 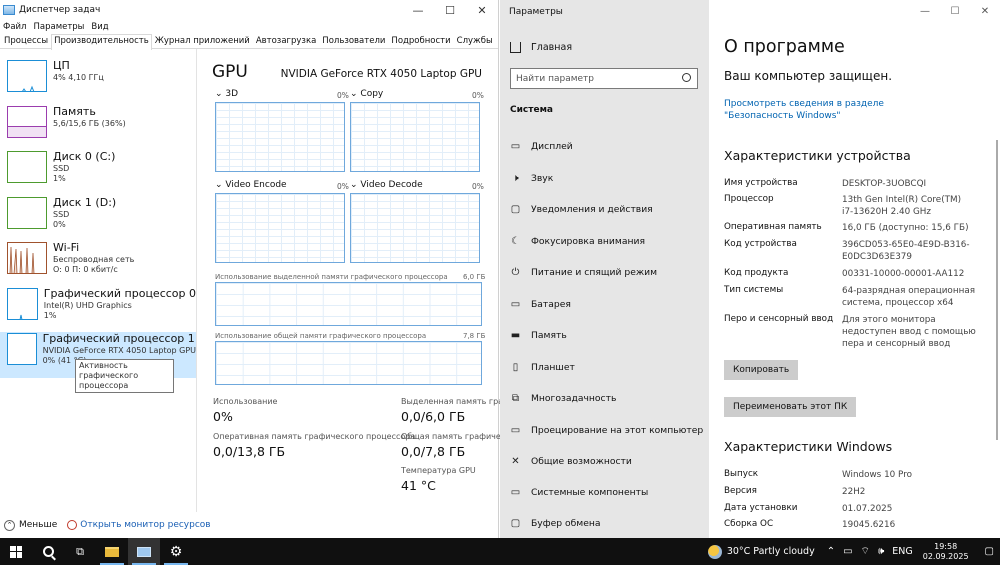 What do you see at coordinates (756, 273) in the screenshot?
I see `spec-key: Код продукта` at bounding box center [756, 273].